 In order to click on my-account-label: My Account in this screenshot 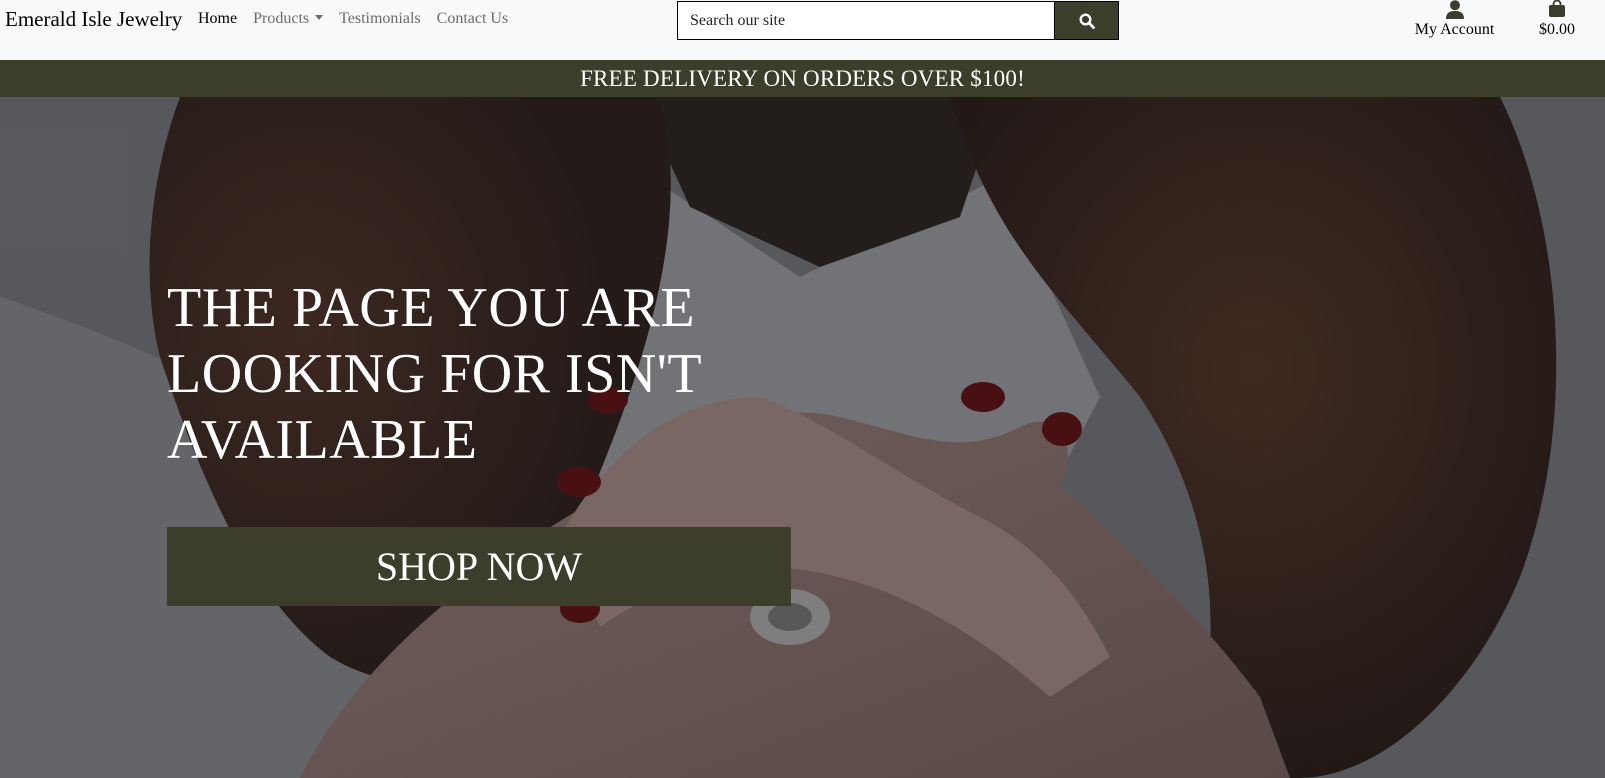, I will do `click(1454, 29)`.